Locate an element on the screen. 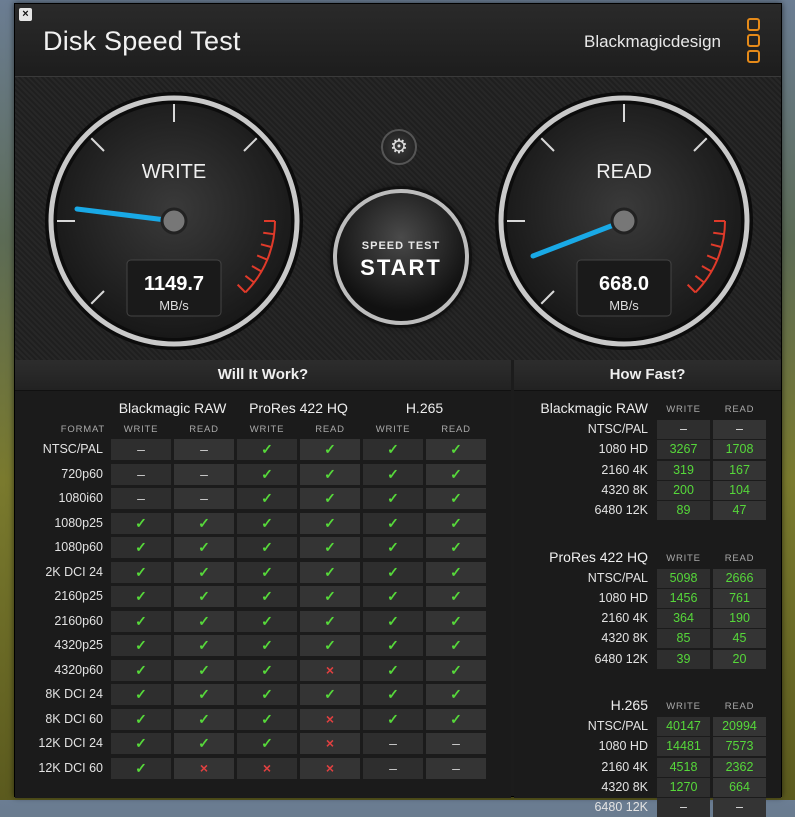 Image resolution: width=795 pixels, height=817 pixels. brand-logo-icon is located at coordinates (753, 42).